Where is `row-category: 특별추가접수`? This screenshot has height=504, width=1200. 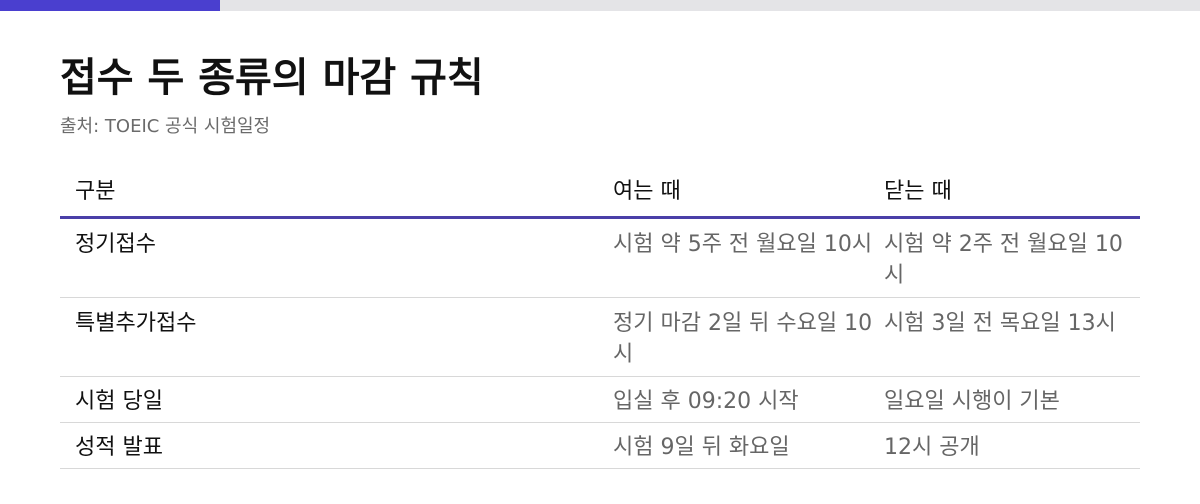 row-category: 특별추가접수 is located at coordinates (136, 323).